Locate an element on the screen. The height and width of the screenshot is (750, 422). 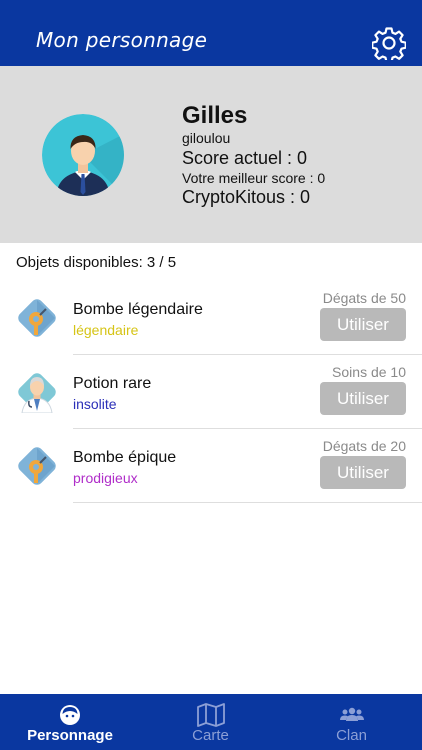
tab-personnage: Personnage is located at coordinates (70, 722).